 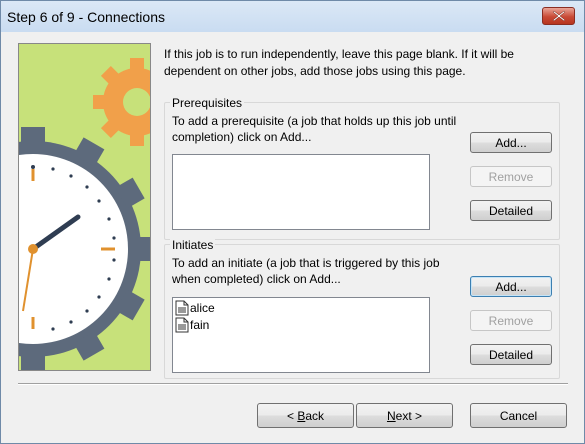 What do you see at coordinates (511, 210) in the screenshot?
I see `prerequisites-detailed-button: Detailed` at bounding box center [511, 210].